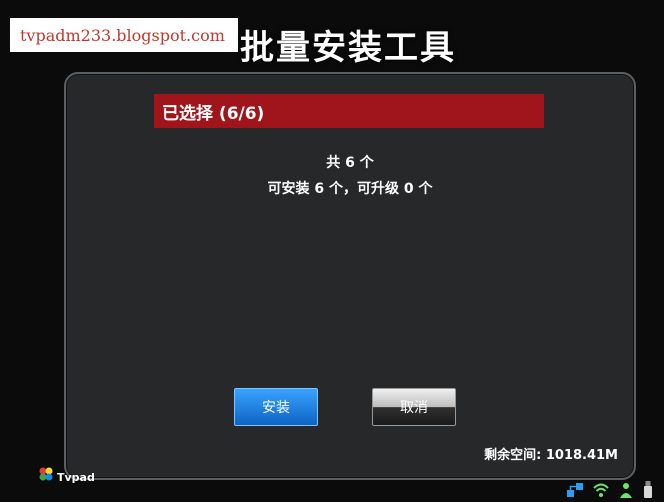 The width and height of the screenshot is (664, 502). What do you see at coordinates (648, 491) in the screenshot?
I see `usb-icon` at bounding box center [648, 491].